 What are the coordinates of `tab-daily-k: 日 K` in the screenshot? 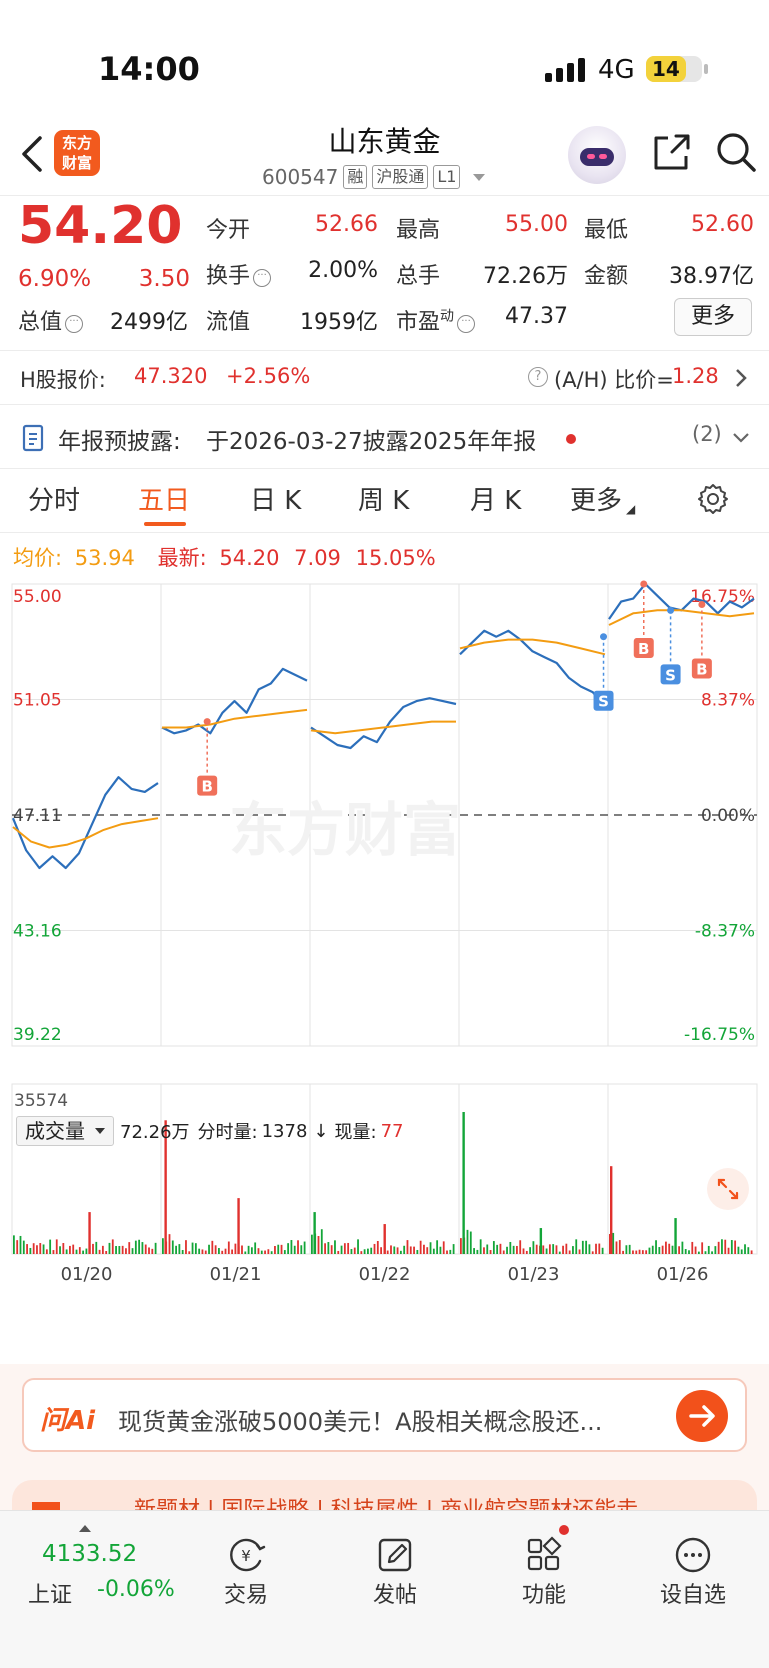 It's located at (275, 498).